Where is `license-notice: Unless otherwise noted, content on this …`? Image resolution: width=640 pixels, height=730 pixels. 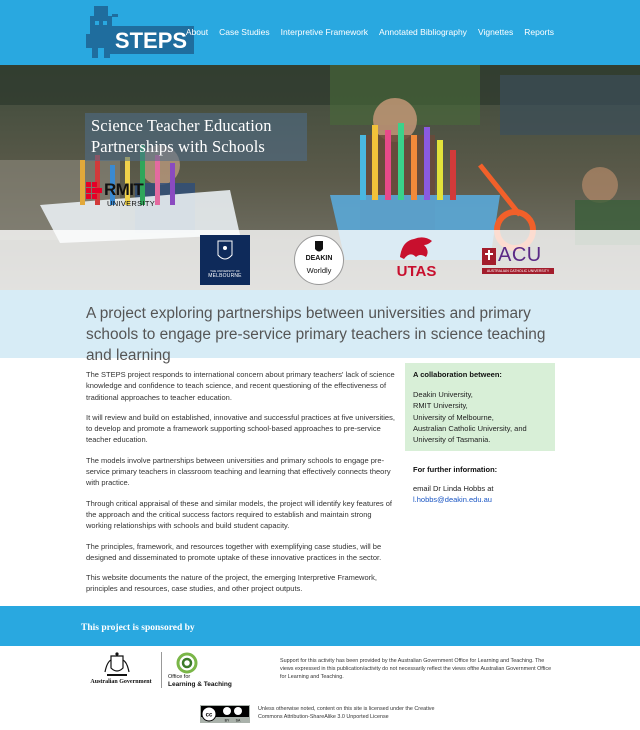 license-notice: Unless otherwise noted, content on this … is located at coordinates (358, 713).